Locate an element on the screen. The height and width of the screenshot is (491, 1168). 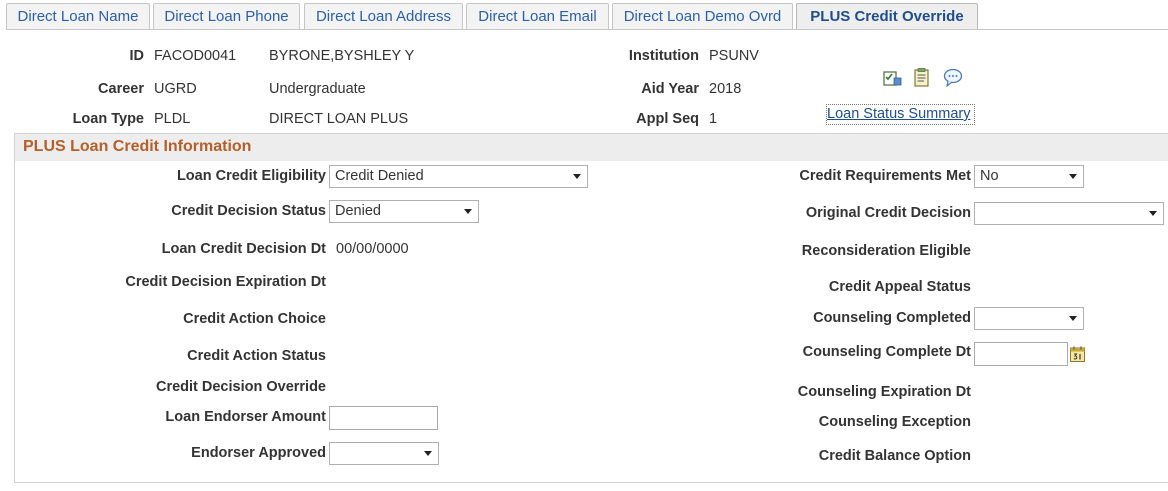
endorser-approved-label: Endorser Approved is located at coordinates (258, 453).